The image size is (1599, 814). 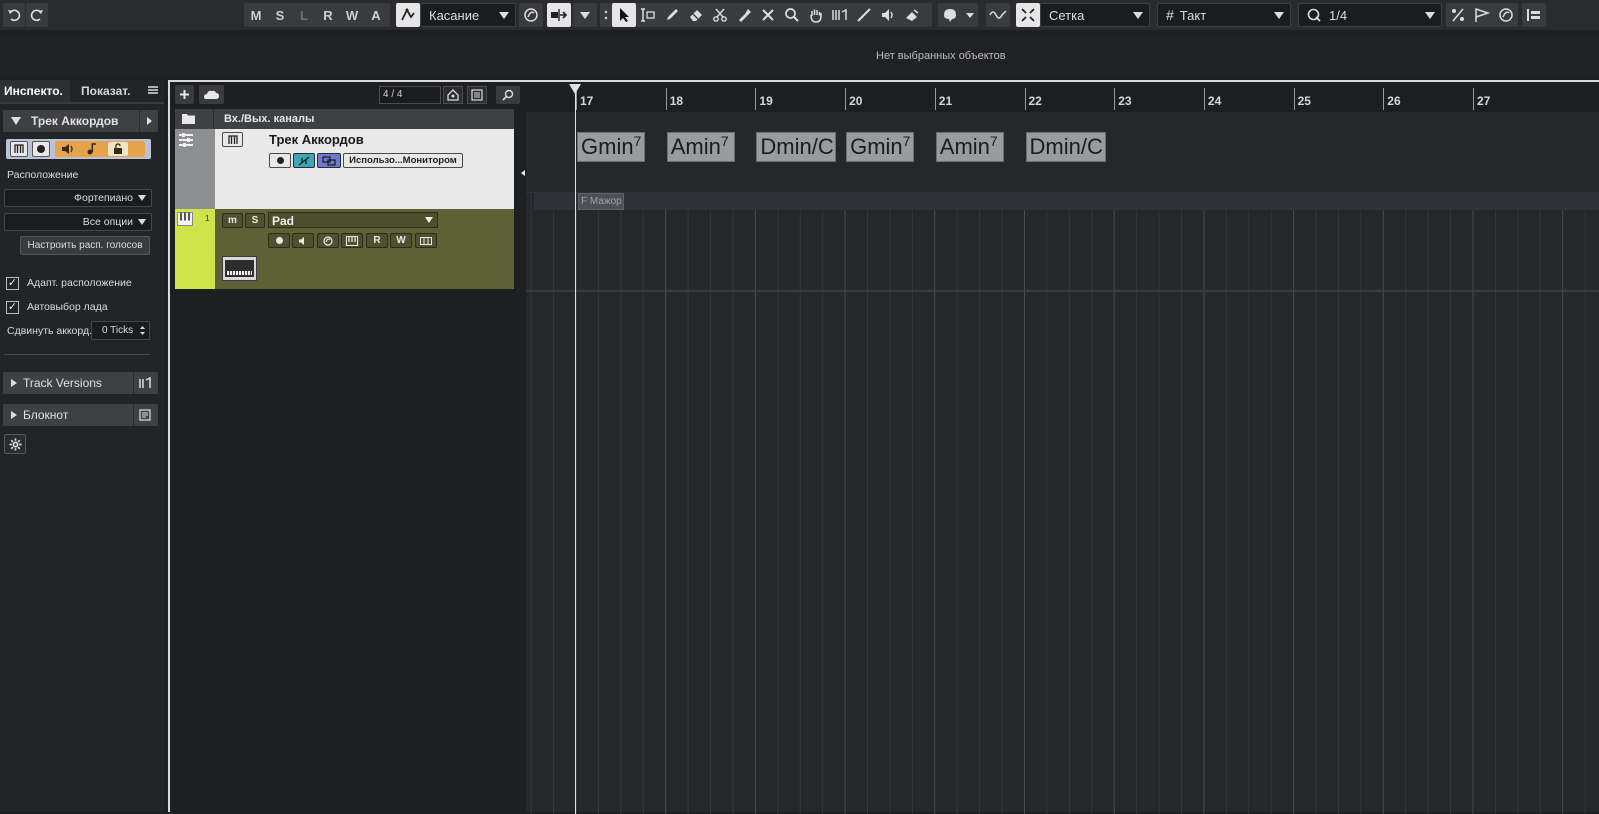 What do you see at coordinates (19, 149) in the screenshot?
I see `mute-button` at bounding box center [19, 149].